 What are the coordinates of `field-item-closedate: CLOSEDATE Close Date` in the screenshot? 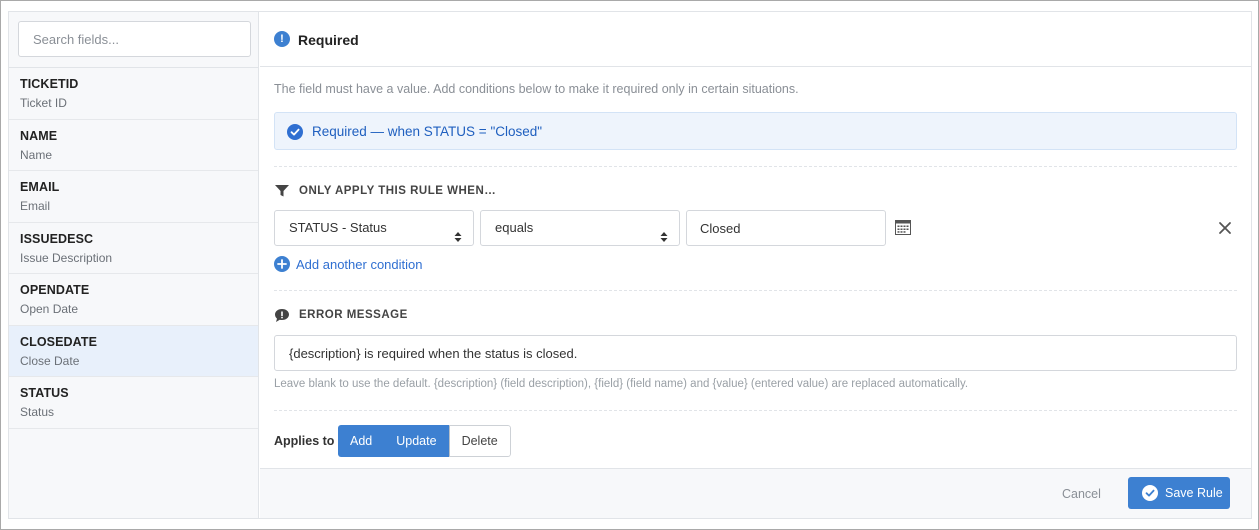 It's located at (133, 351).